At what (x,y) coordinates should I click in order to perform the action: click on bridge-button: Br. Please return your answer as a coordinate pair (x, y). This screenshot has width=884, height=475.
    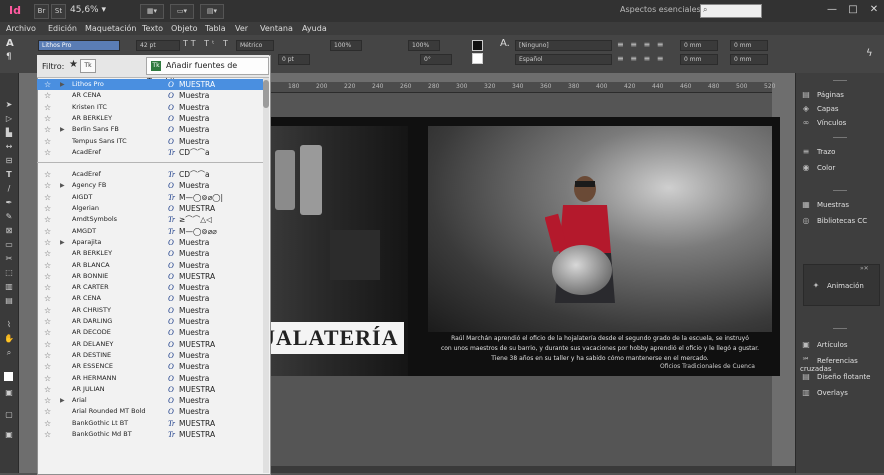
    Looking at the image, I should click on (41, 11).